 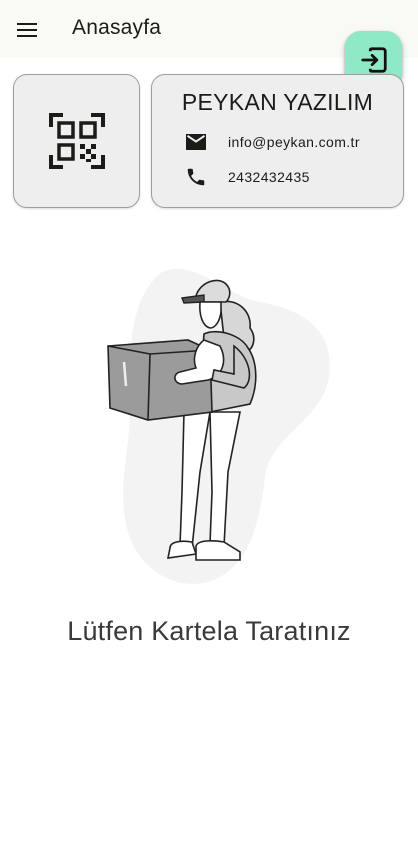 I want to click on menu-button, so click(x=27, y=30).